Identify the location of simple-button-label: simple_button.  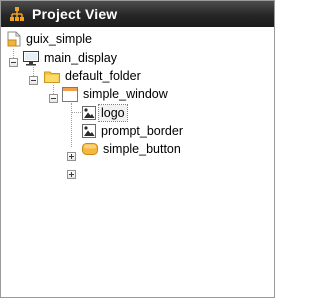
(142, 149).